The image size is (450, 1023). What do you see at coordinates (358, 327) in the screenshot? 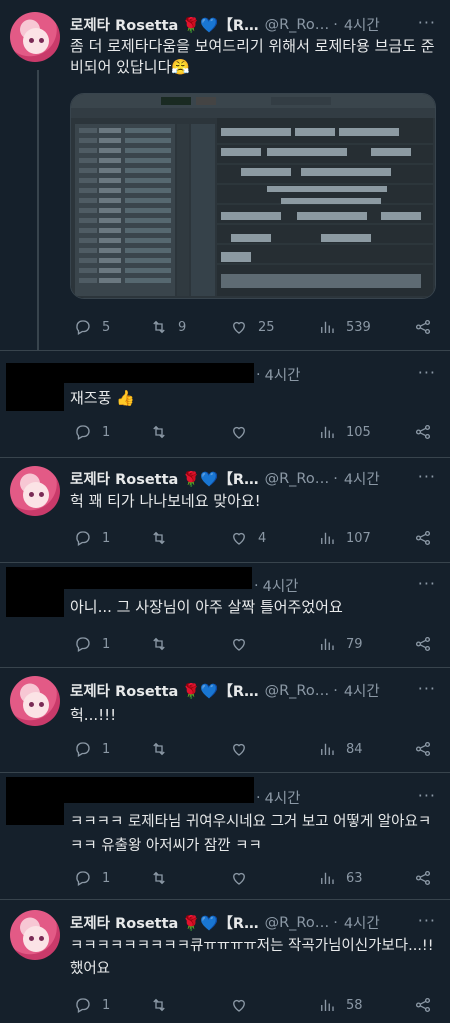
I see `views-count: 539` at bounding box center [358, 327].